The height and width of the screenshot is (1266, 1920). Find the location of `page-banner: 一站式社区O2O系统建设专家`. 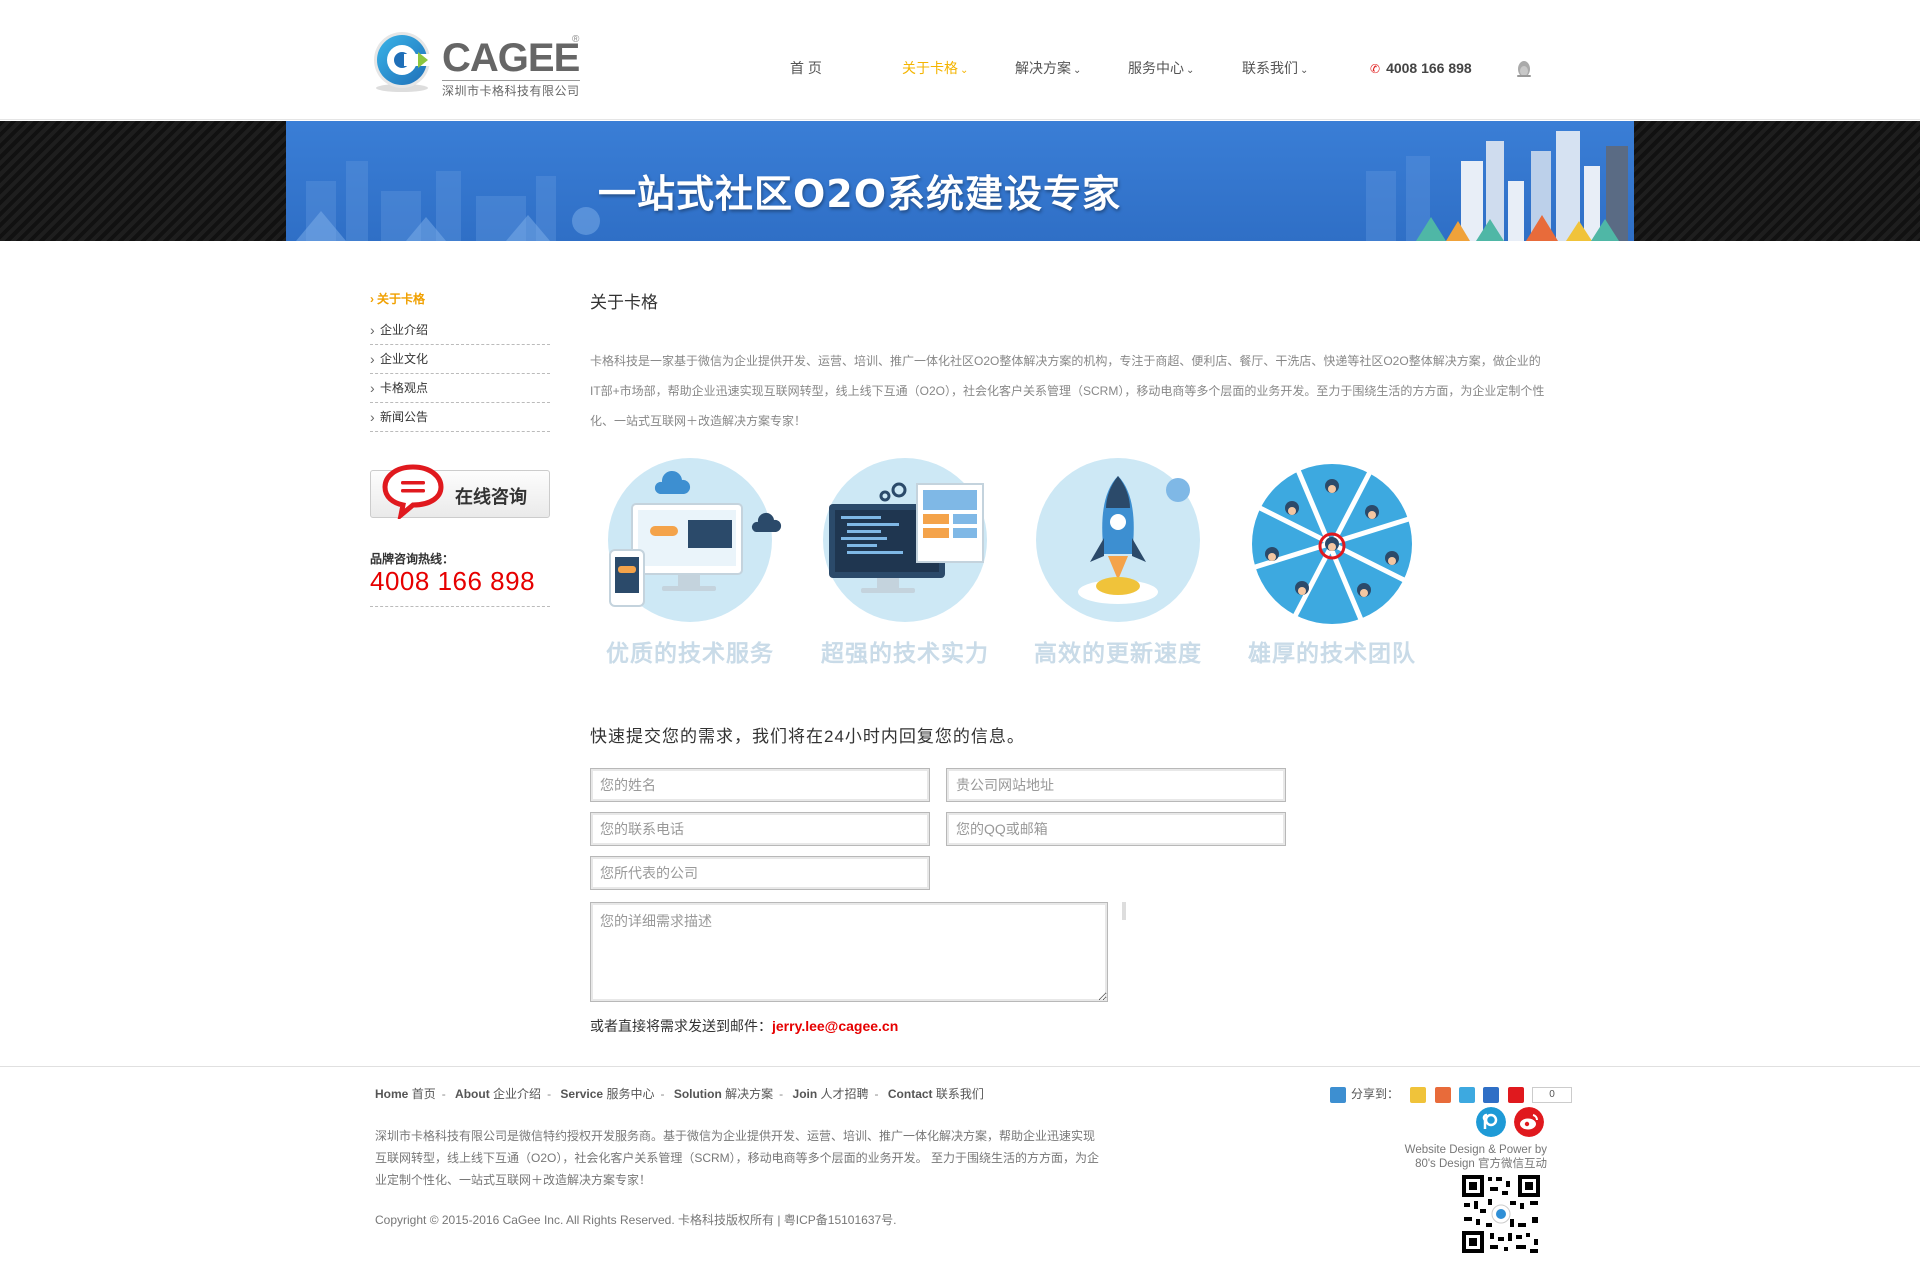

page-banner: 一站式社区O2O系统建设专家 is located at coordinates (960, 181).